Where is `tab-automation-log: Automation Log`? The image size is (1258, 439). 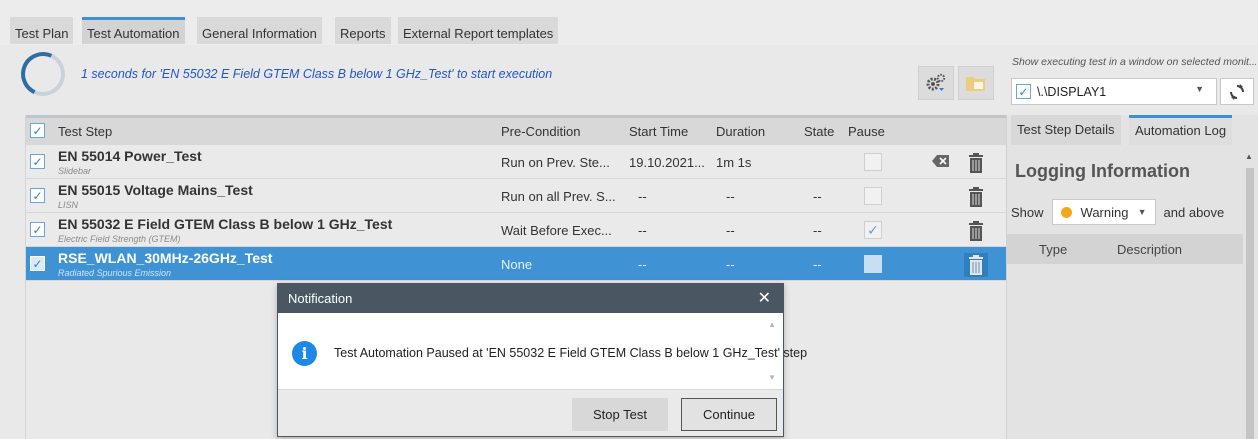
tab-automation-log: Automation Log is located at coordinates (1181, 130).